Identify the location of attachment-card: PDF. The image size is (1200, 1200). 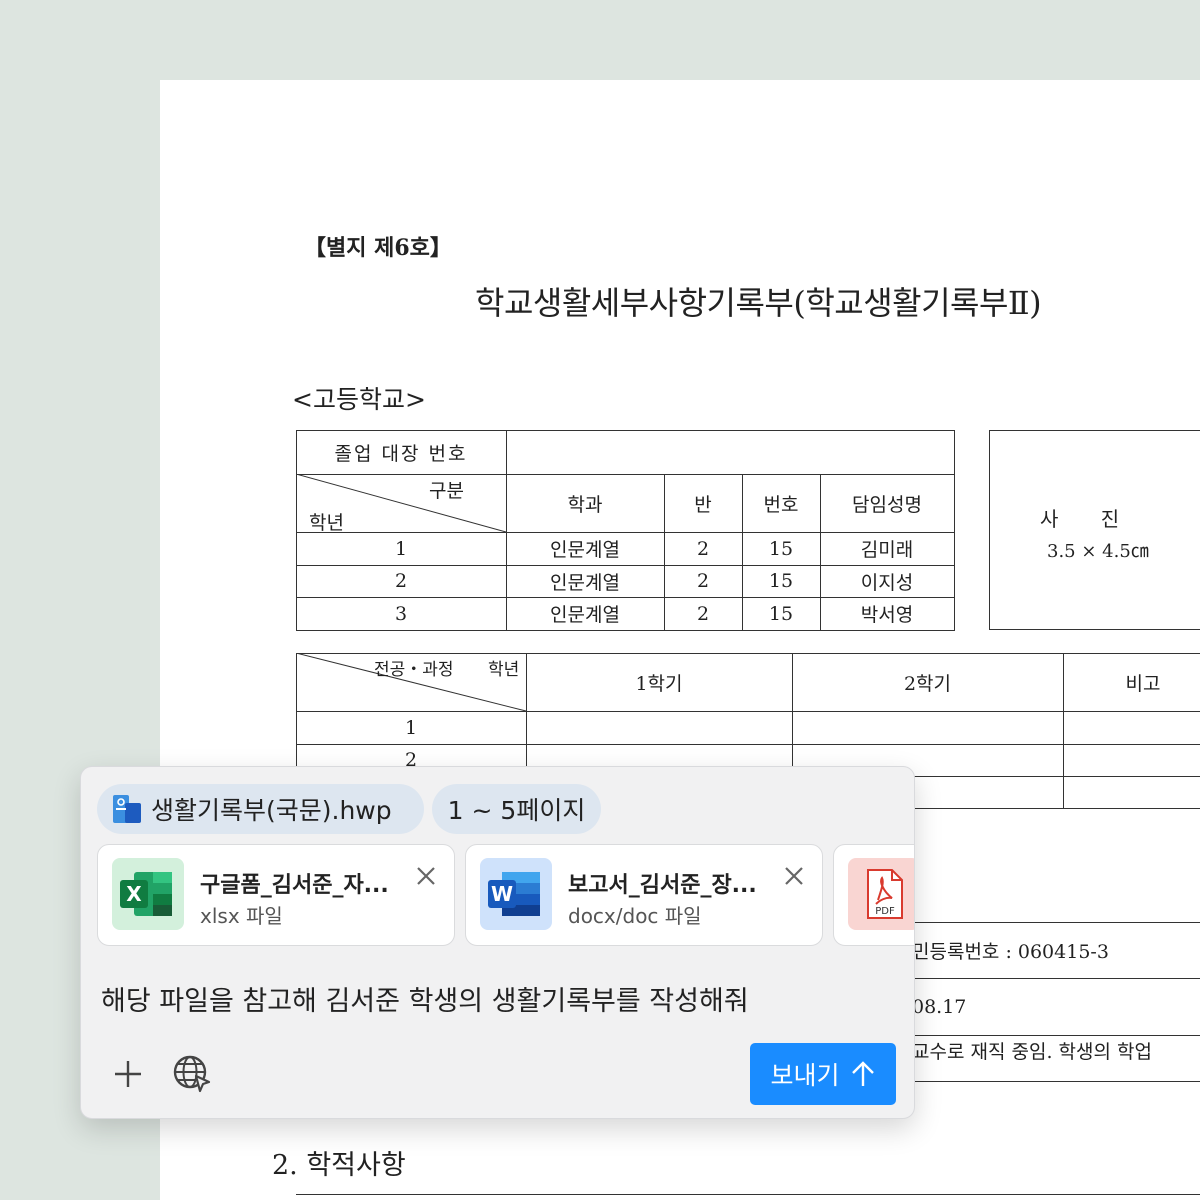
(873, 895).